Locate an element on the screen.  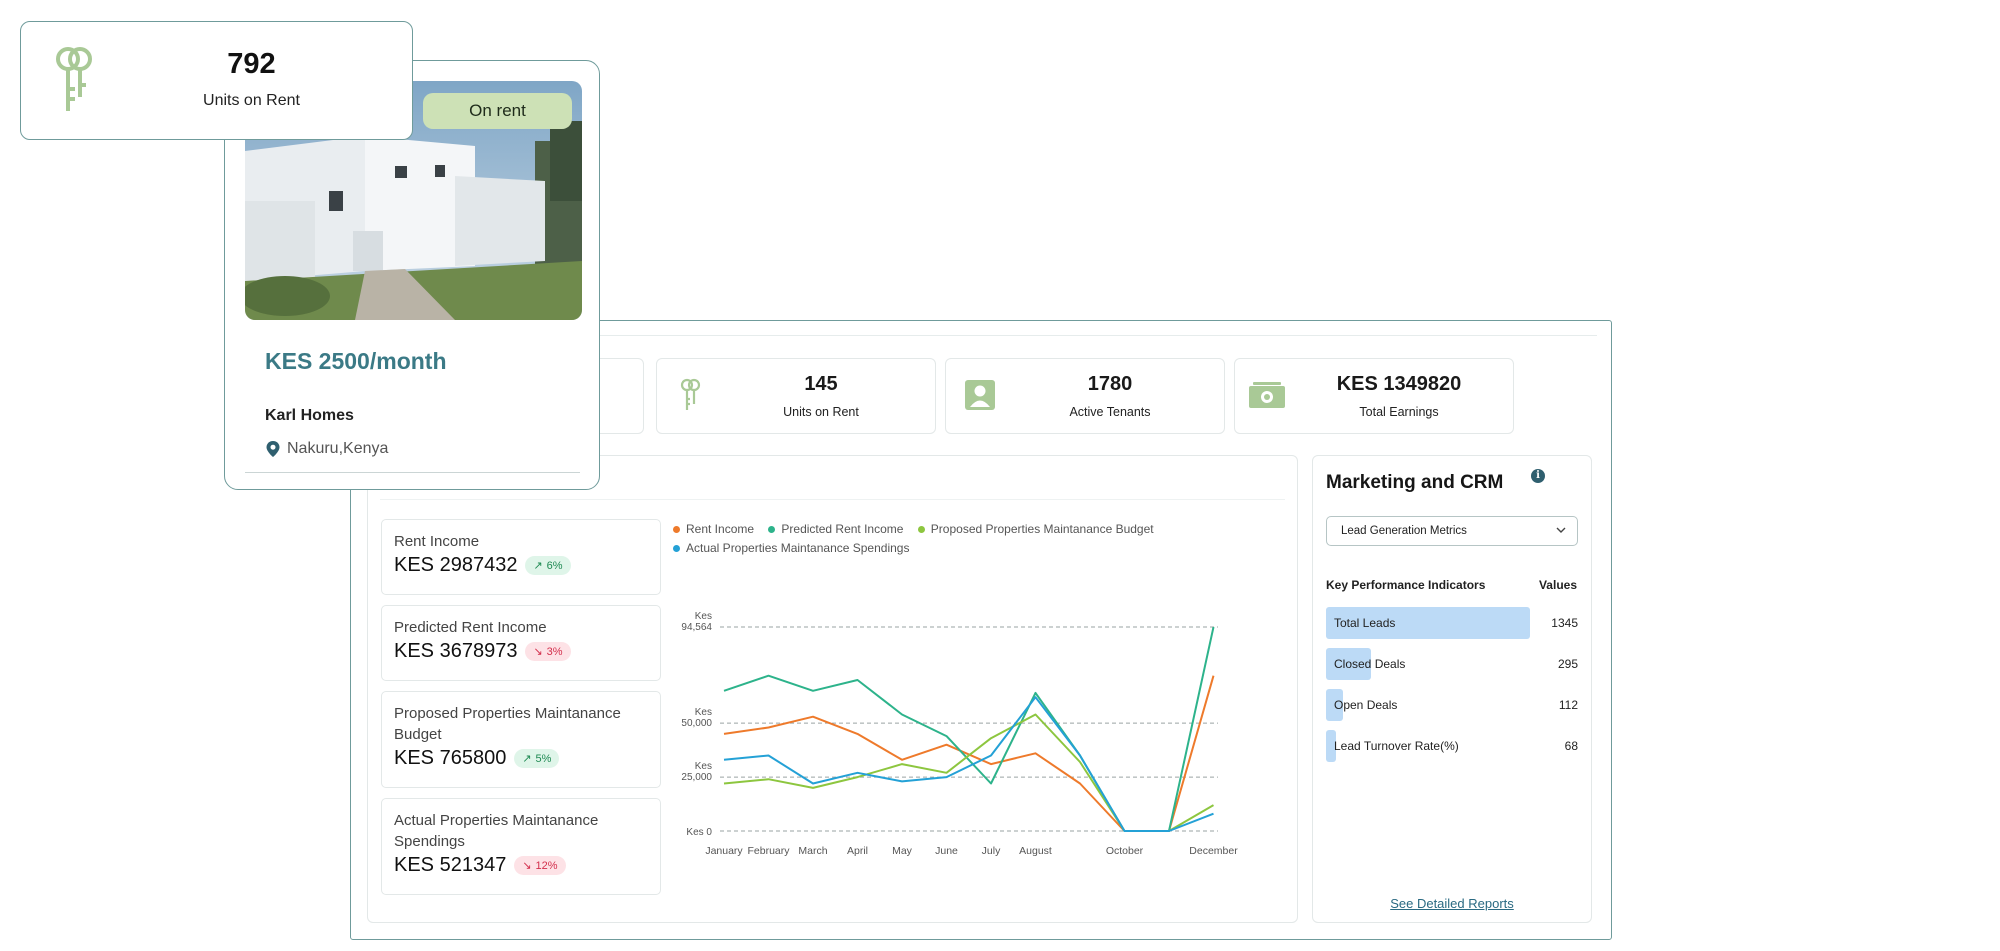
kpi-column-header: Key Performance Indicators is located at coordinates (1406, 585).